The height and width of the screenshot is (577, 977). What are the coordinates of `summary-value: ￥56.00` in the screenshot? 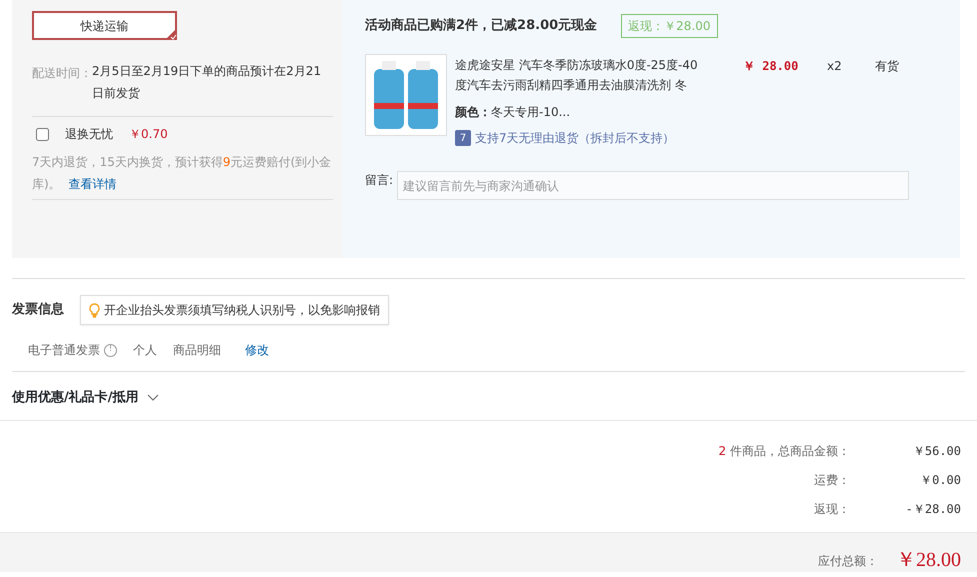 It's located at (937, 451).